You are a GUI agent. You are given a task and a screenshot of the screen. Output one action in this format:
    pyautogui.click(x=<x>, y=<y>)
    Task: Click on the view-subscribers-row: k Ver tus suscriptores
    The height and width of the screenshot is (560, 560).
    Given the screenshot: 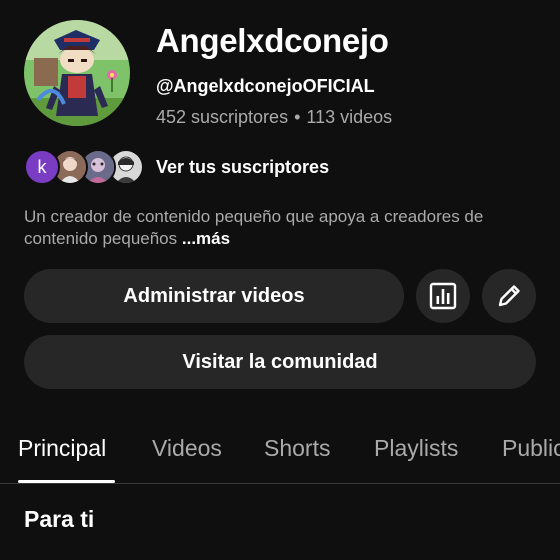 What is the action you would take?
    pyautogui.click(x=176, y=167)
    